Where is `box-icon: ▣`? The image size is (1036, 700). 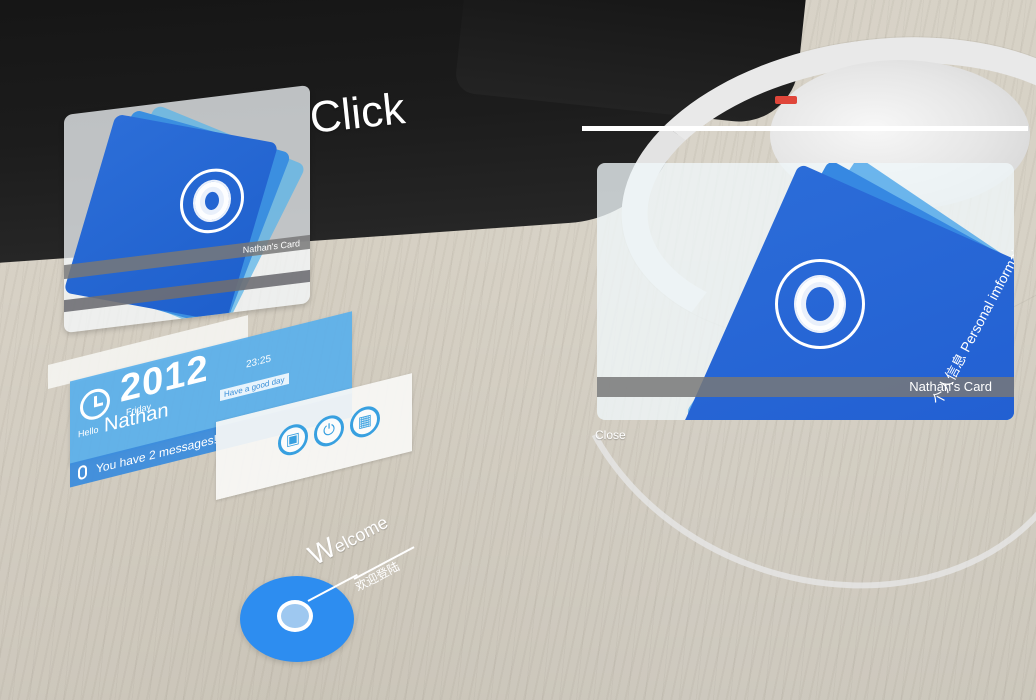 box-icon: ▣ is located at coordinates (293, 440).